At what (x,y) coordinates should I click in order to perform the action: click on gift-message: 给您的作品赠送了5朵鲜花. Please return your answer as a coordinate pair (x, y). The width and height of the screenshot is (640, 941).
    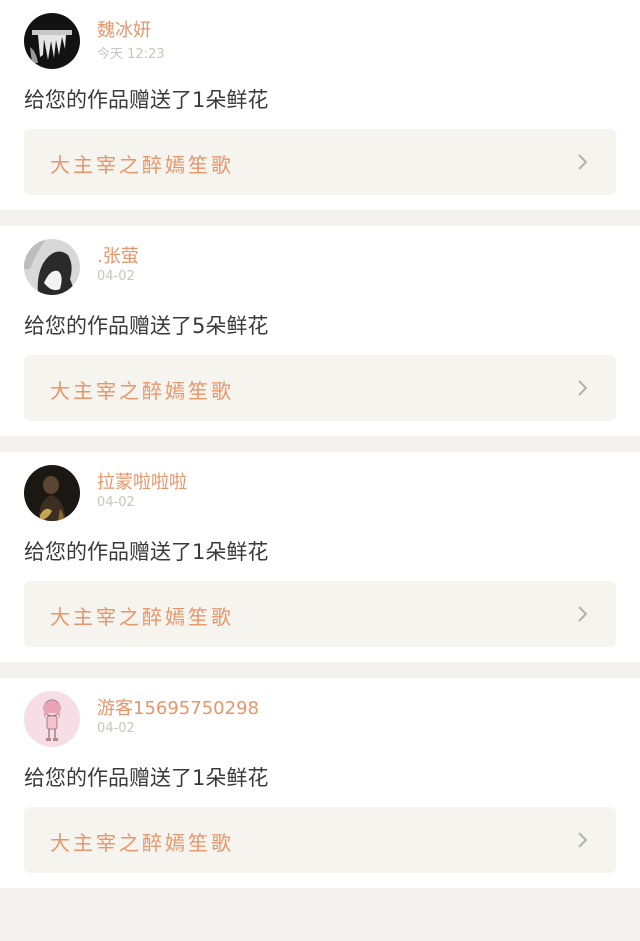
    Looking at the image, I should click on (146, 326).